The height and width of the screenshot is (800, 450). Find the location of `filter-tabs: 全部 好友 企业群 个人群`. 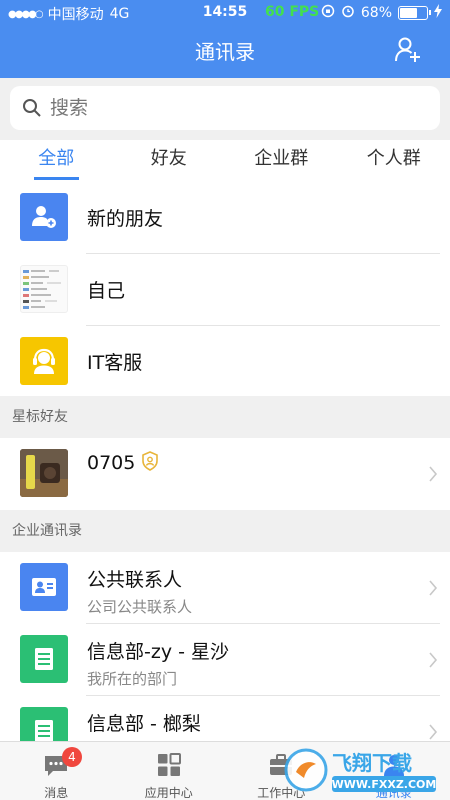

filter-tabs: 全部 好友 企业群 个人群 is located at coordinates (225, 162).